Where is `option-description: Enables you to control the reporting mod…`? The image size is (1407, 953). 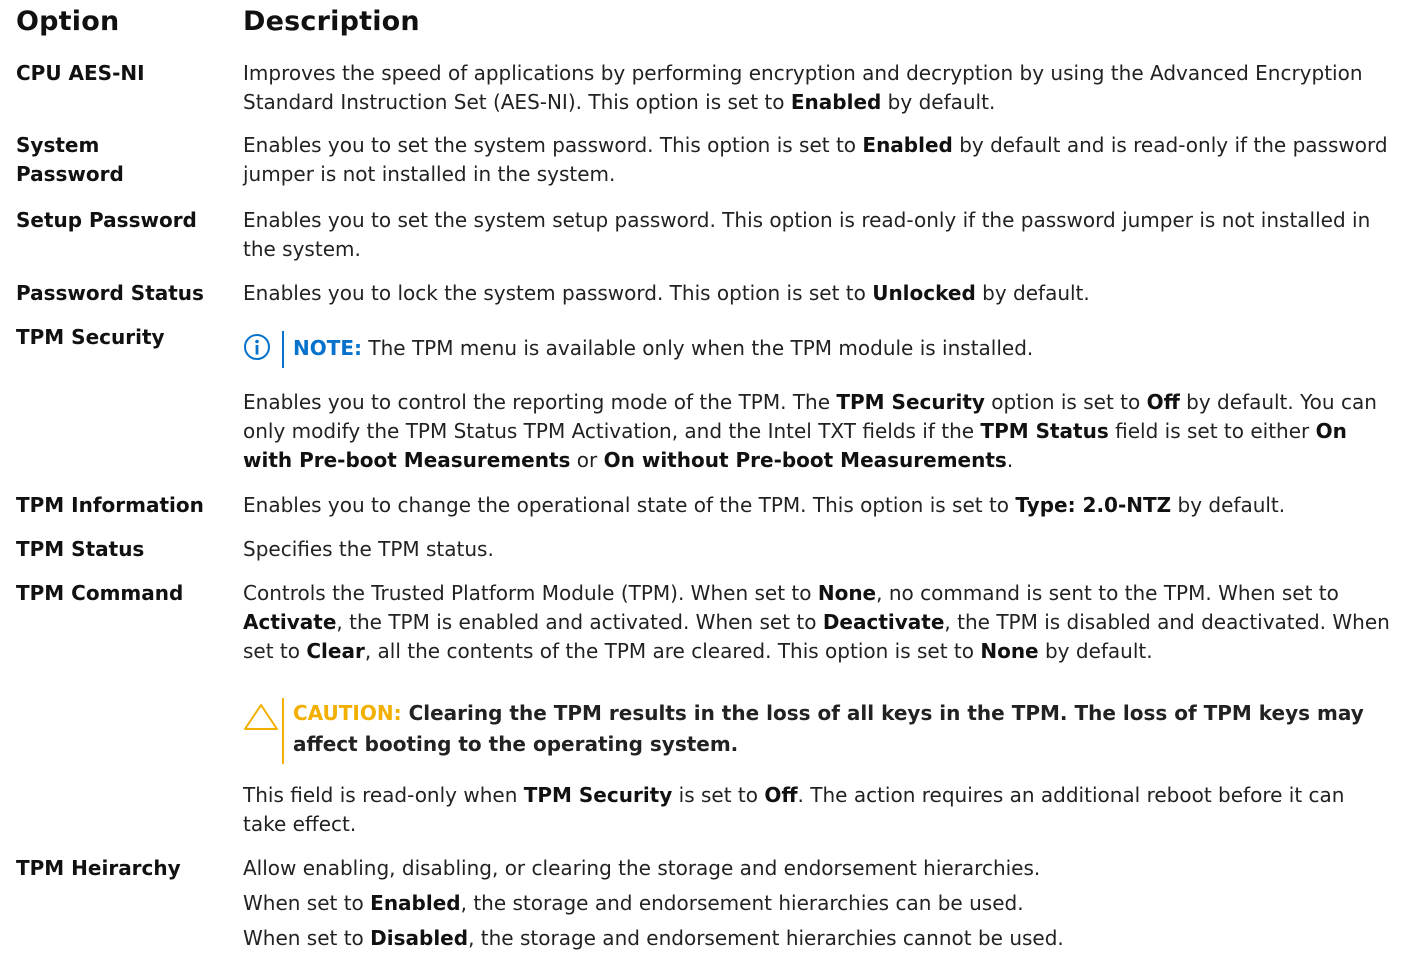
option-description: Enables you to control the reporting mod… is located at coordinates (810, 431).